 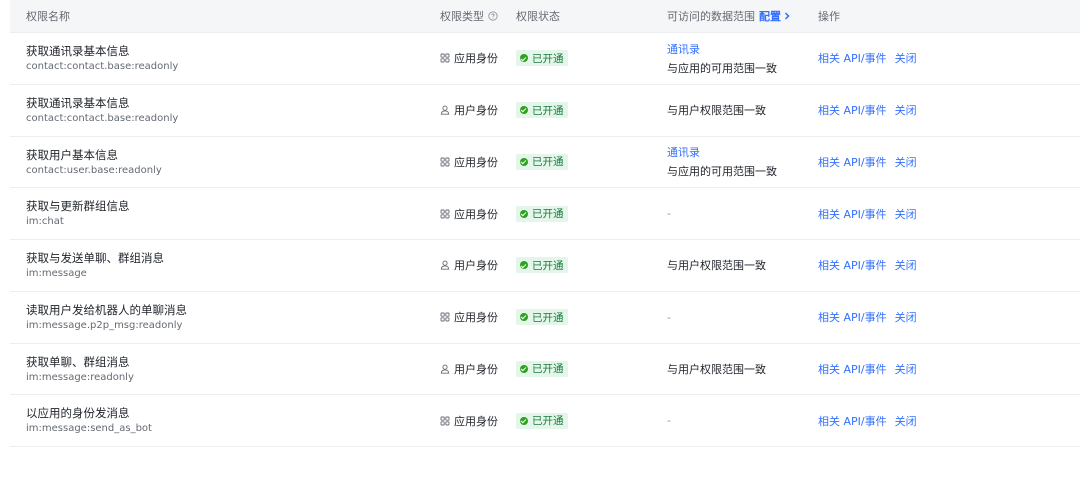 I want to click on permission-name: 获取通讯录基本信息, so click(x=78, y=102).